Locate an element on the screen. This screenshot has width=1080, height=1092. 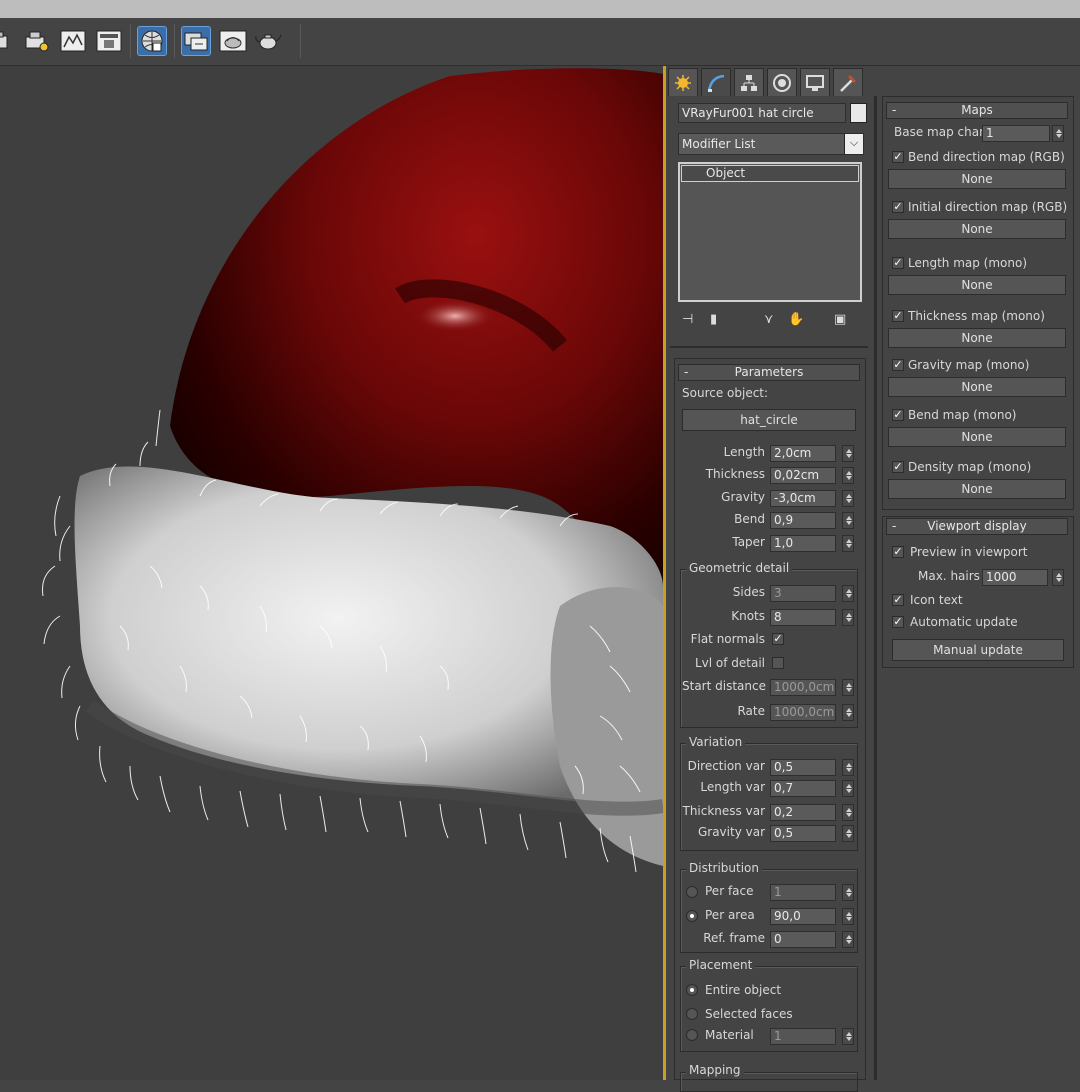
modifier-stack: Object is located at coordinates (770, 232).